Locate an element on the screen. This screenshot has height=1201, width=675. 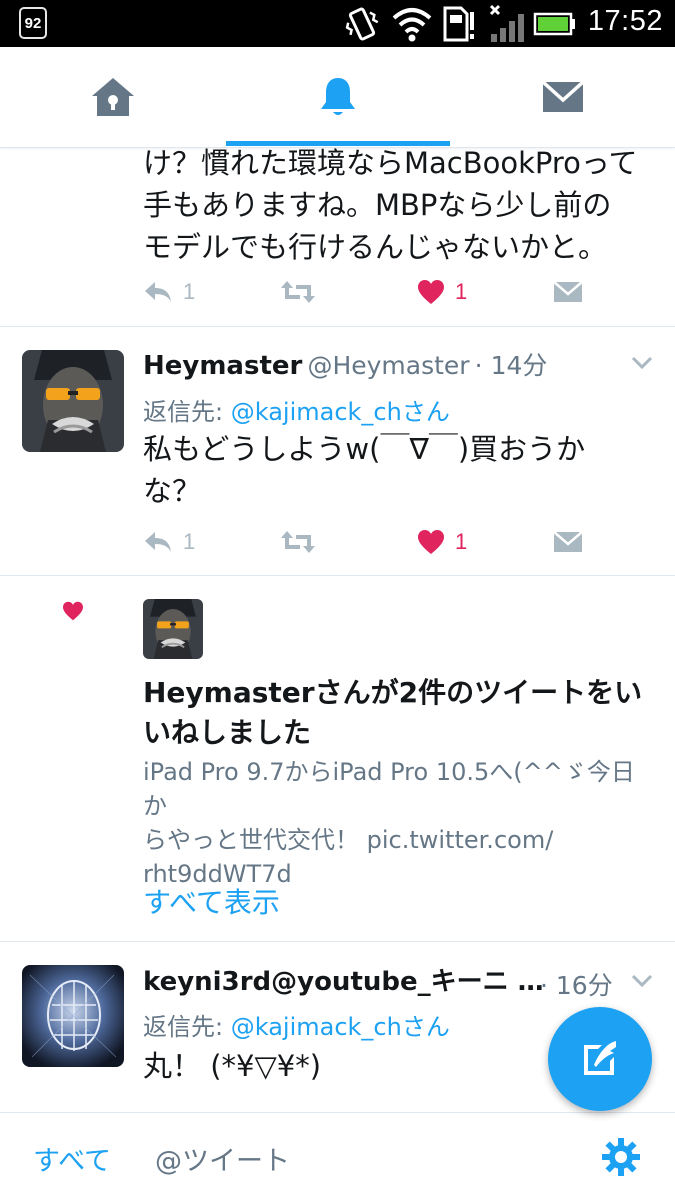
wifi-icon is located at coordinates (412, 25).